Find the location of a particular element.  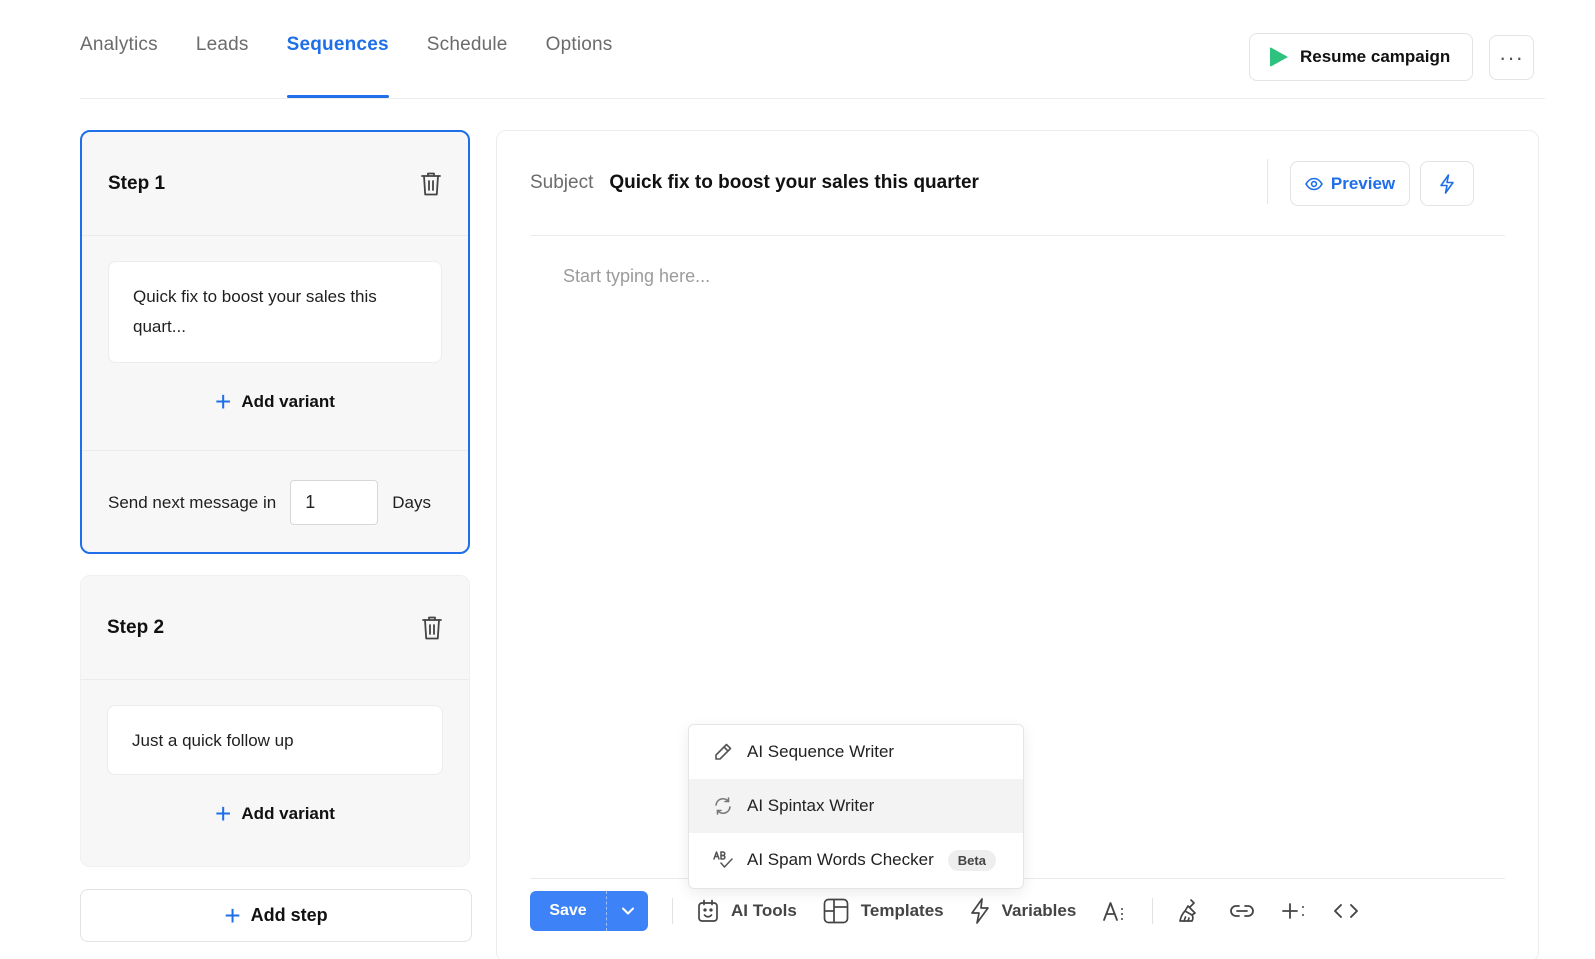

eye-icon is located at coordinates (1313, 183).